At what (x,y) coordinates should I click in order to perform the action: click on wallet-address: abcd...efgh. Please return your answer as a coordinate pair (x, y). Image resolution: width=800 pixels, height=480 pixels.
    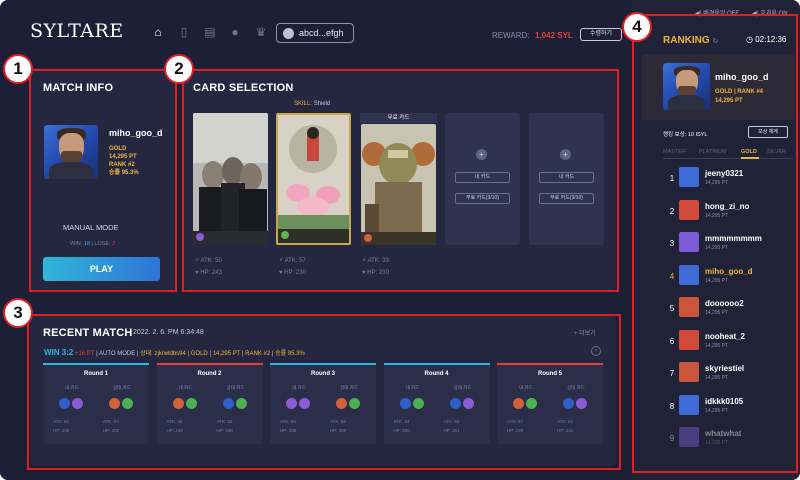
    Looking at the image, I should click on (321, 33).